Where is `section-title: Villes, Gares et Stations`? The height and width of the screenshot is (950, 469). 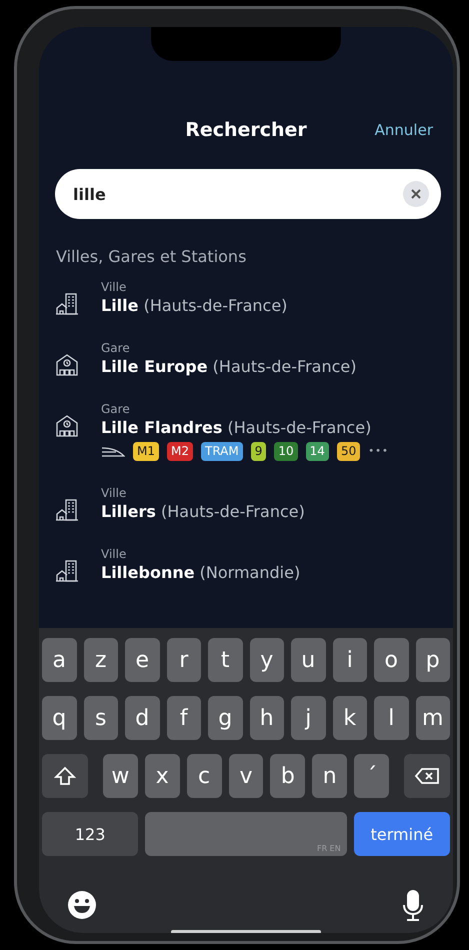
section-title: Villes, Gares et Stations is located at coordinates (152, 256).